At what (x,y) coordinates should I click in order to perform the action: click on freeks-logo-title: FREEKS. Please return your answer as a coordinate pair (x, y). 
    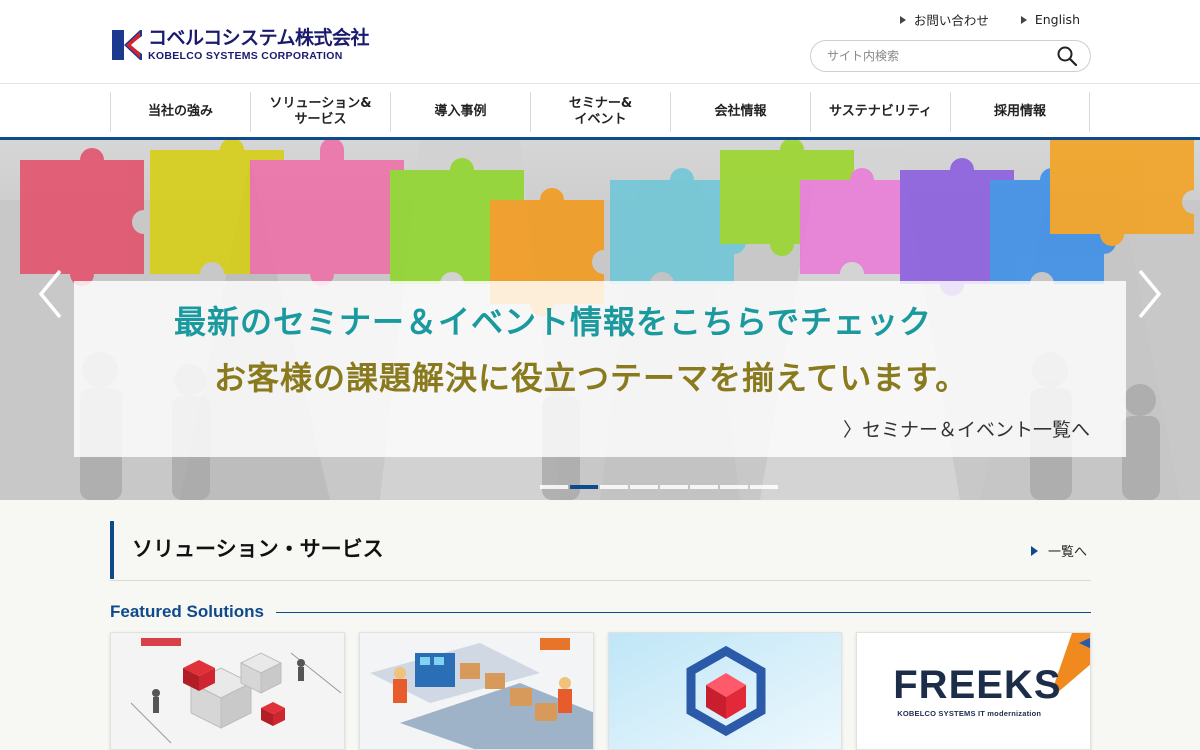
    Looking at the image, I should click on (977, 685).